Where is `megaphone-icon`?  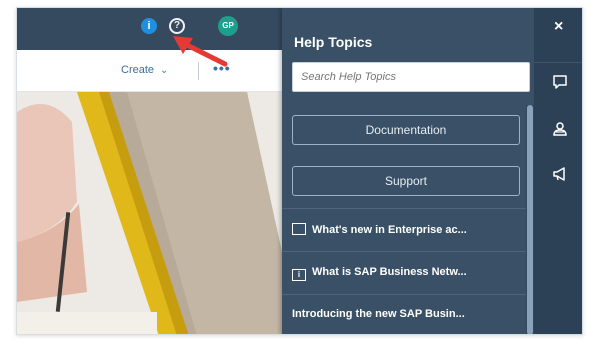
megaphone-icon is located at coordinates (560, 174).